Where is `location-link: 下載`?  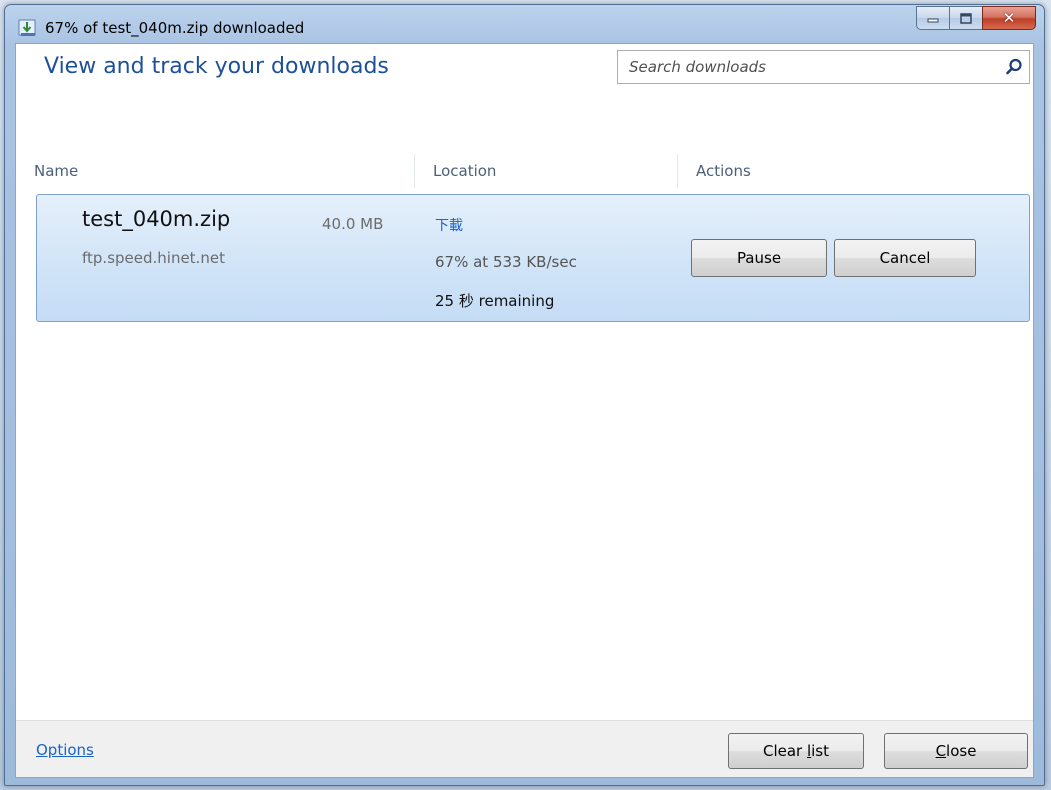
location-link: 下載 is located at coordinates (449, 225).